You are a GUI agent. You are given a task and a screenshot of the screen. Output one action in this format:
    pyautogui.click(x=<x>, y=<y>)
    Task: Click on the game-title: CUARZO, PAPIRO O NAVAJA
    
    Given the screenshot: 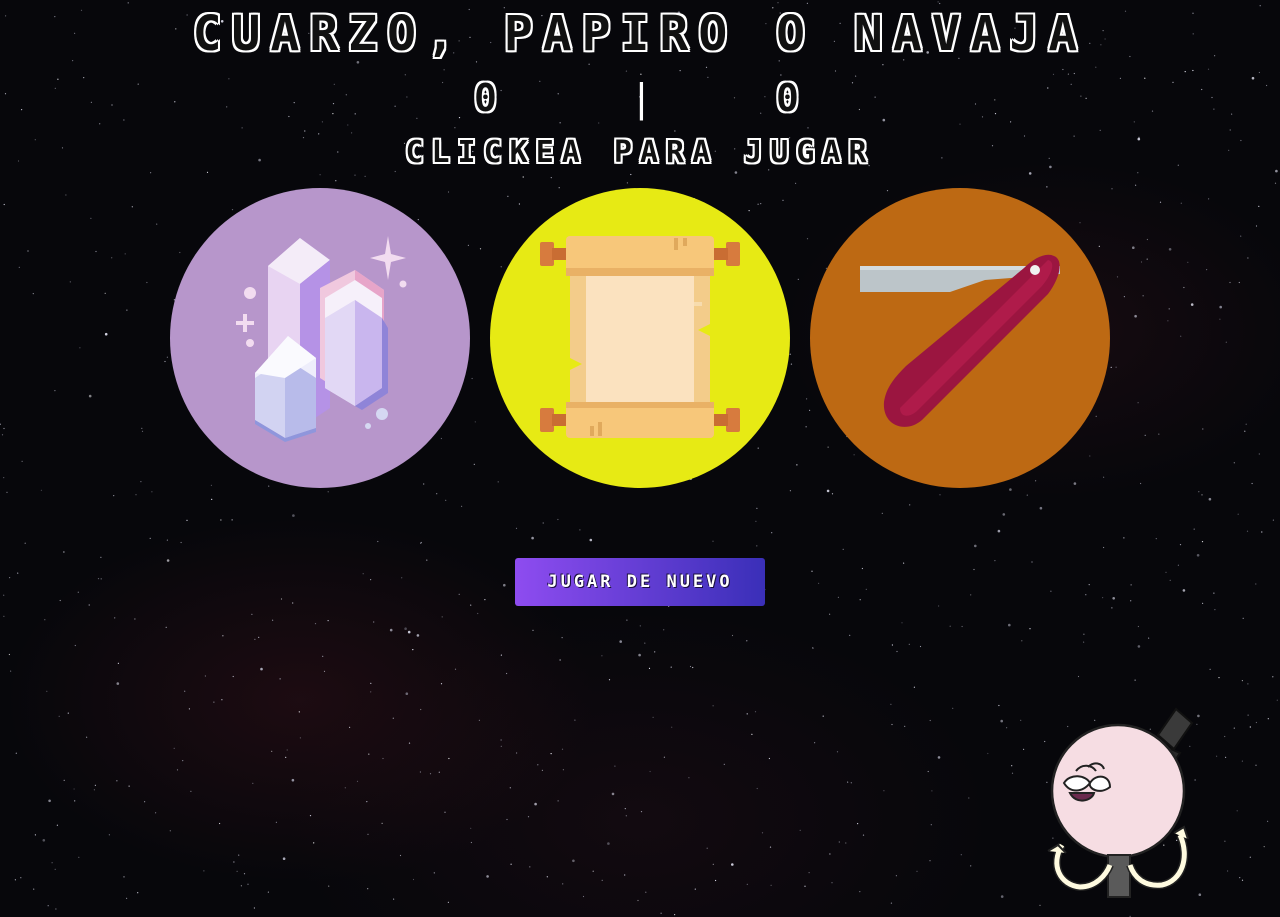 What is the action you would take?
    pyautogui.click(x=640, y=34)
    